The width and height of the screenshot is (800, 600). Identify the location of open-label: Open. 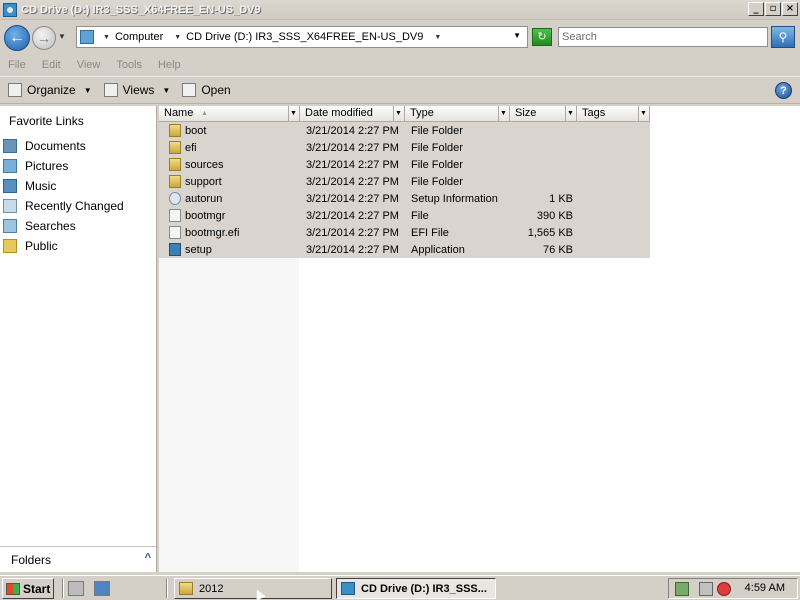
(216, 90).